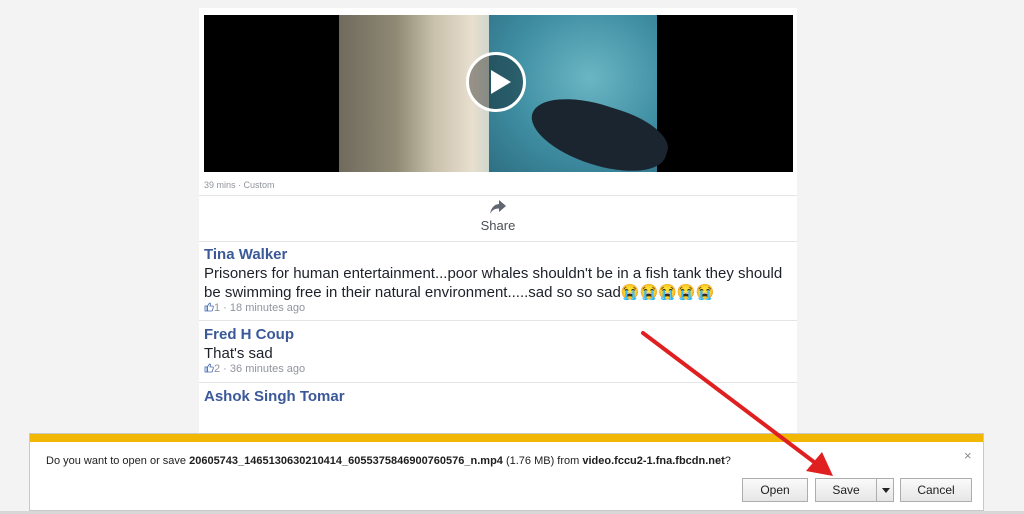  I want to click on comment-author: Tina Walker, so click(245, 254).